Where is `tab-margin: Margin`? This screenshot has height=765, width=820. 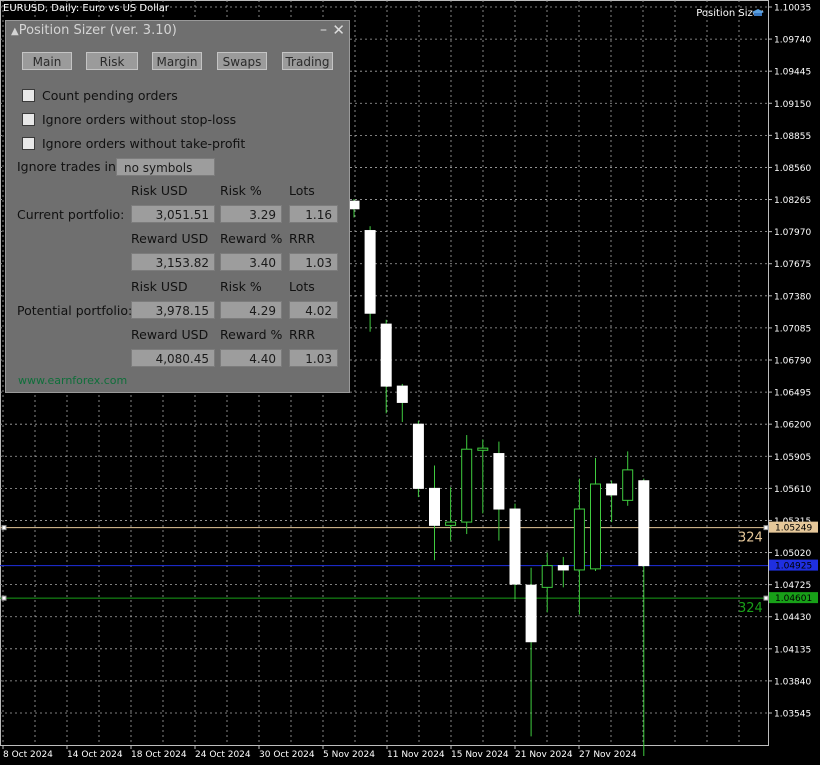
tab-margin: Margin is located at coordinates (177, 61).